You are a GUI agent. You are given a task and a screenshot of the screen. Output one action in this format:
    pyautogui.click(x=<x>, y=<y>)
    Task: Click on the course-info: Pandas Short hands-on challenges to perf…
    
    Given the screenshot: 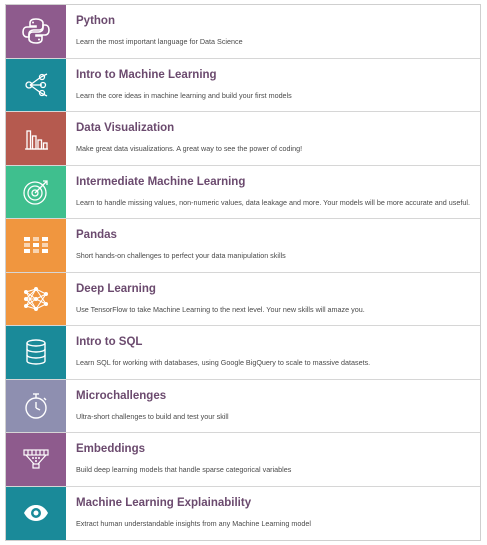 What is the action you would take?
    pyautogui.click(x=273, y=245)
    